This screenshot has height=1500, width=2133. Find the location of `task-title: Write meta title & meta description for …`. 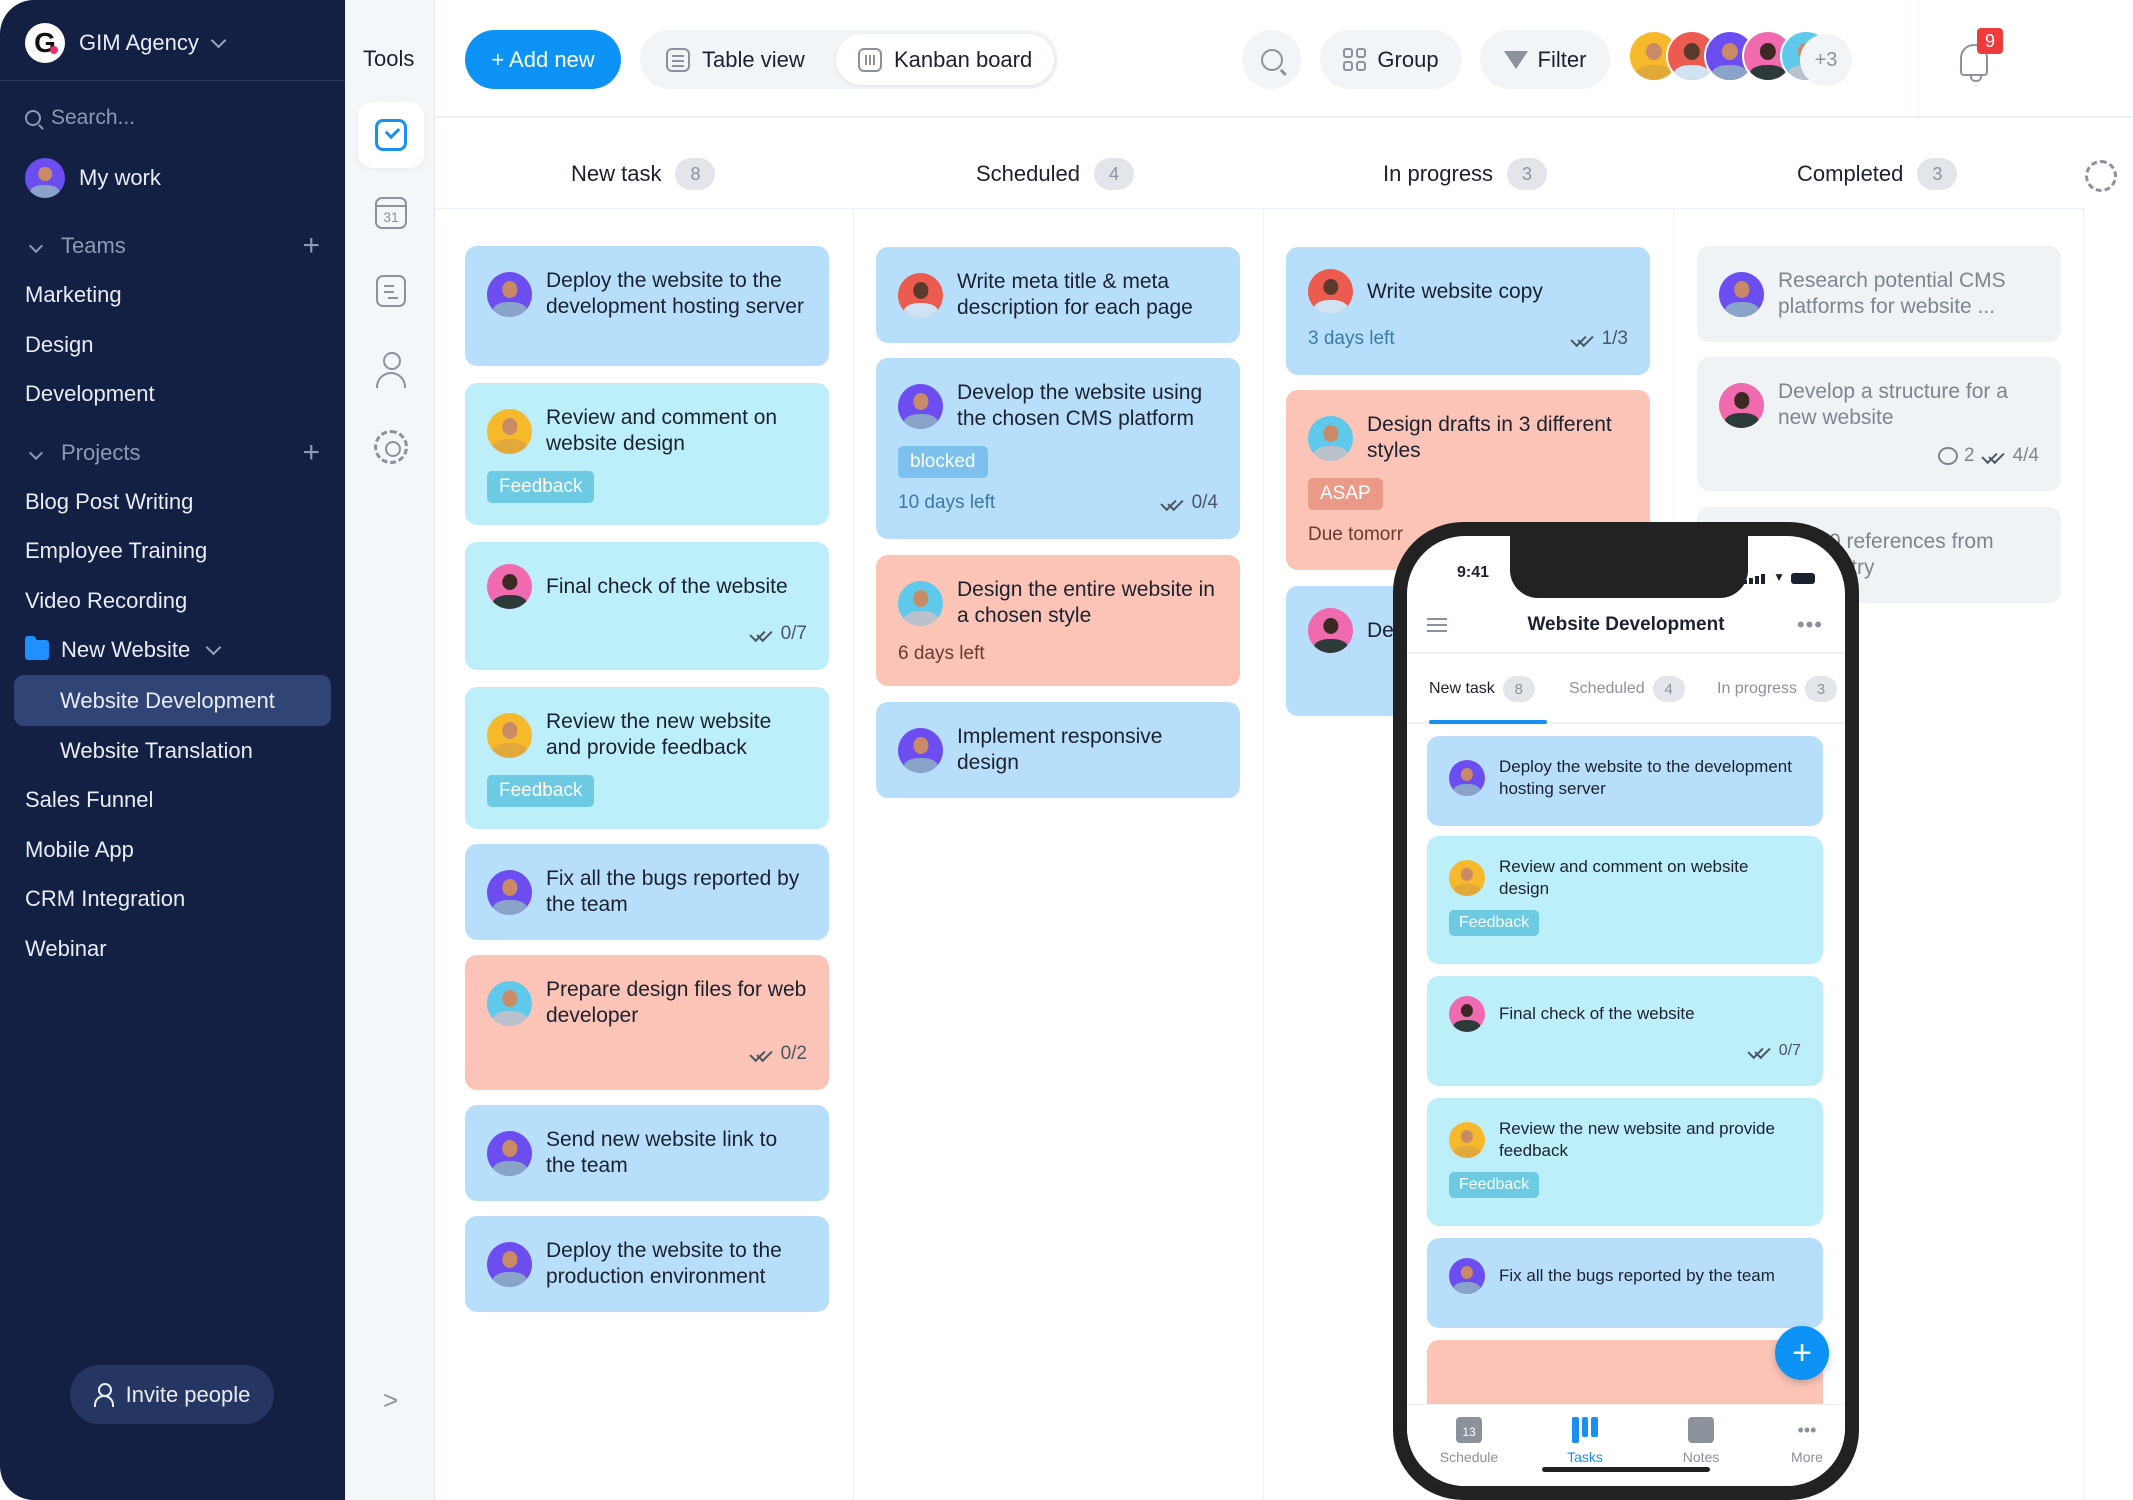

task-title: Write meta title & meta description for … is located at coordinates (1075, 294).